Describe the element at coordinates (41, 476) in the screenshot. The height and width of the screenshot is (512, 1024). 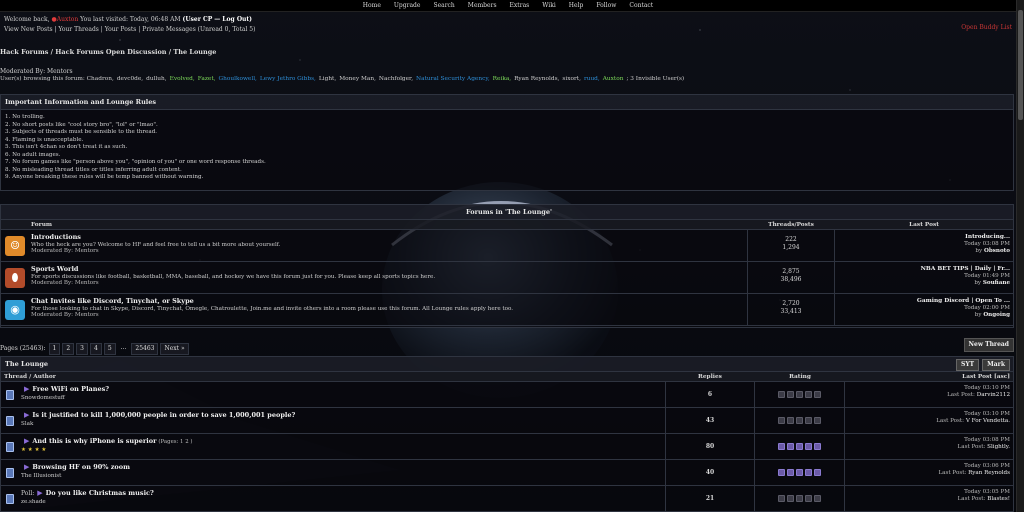
I see `thread-author-link: The Illusionist` at that location.